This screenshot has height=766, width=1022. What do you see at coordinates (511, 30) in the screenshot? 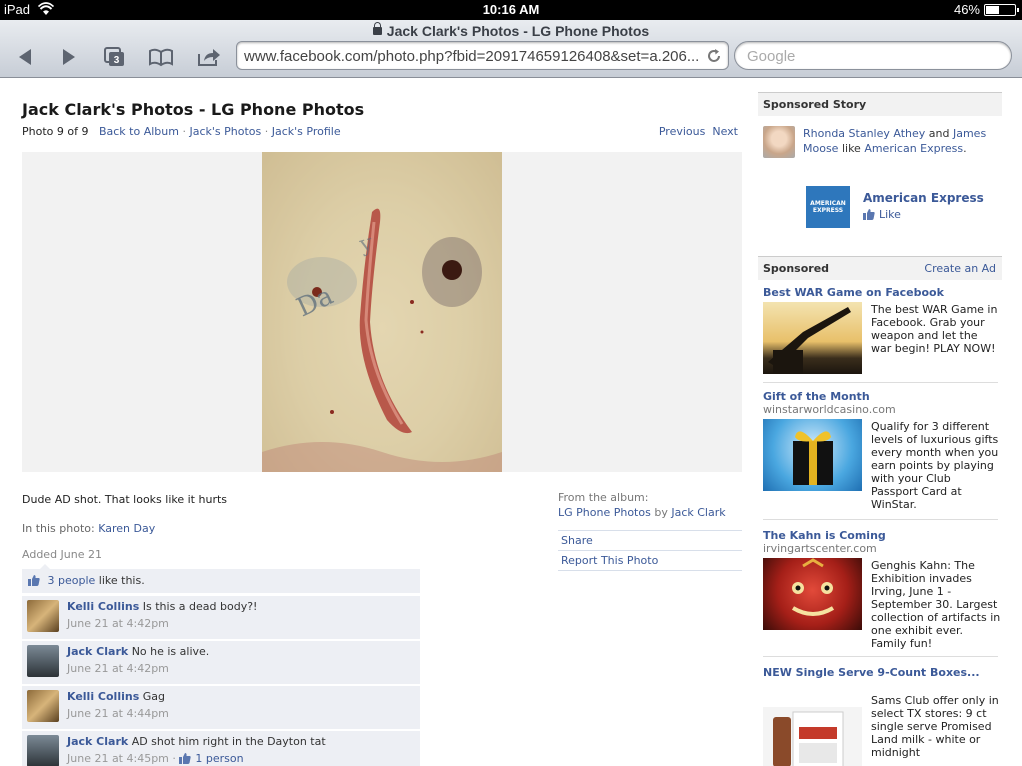
I see `browser-page-title: Jack Clark's Photos - LG Phone Photos` at bounding box center [511, 30].